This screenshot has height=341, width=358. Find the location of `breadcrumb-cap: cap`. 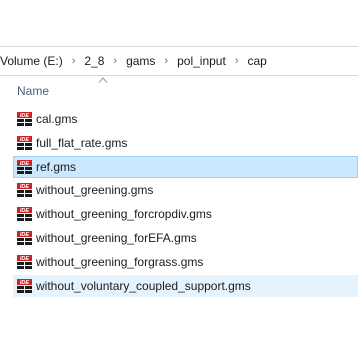

breadcrumb-cap: cap is located at coordinates (256, 61).